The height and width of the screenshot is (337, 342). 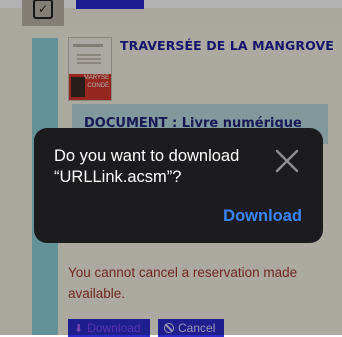 What do you see at coordinates (147, 166) in the screenshot?
I see `dialog-message: Do you want to download “URLLink.acsm”?` at bounding box center [147, 166].